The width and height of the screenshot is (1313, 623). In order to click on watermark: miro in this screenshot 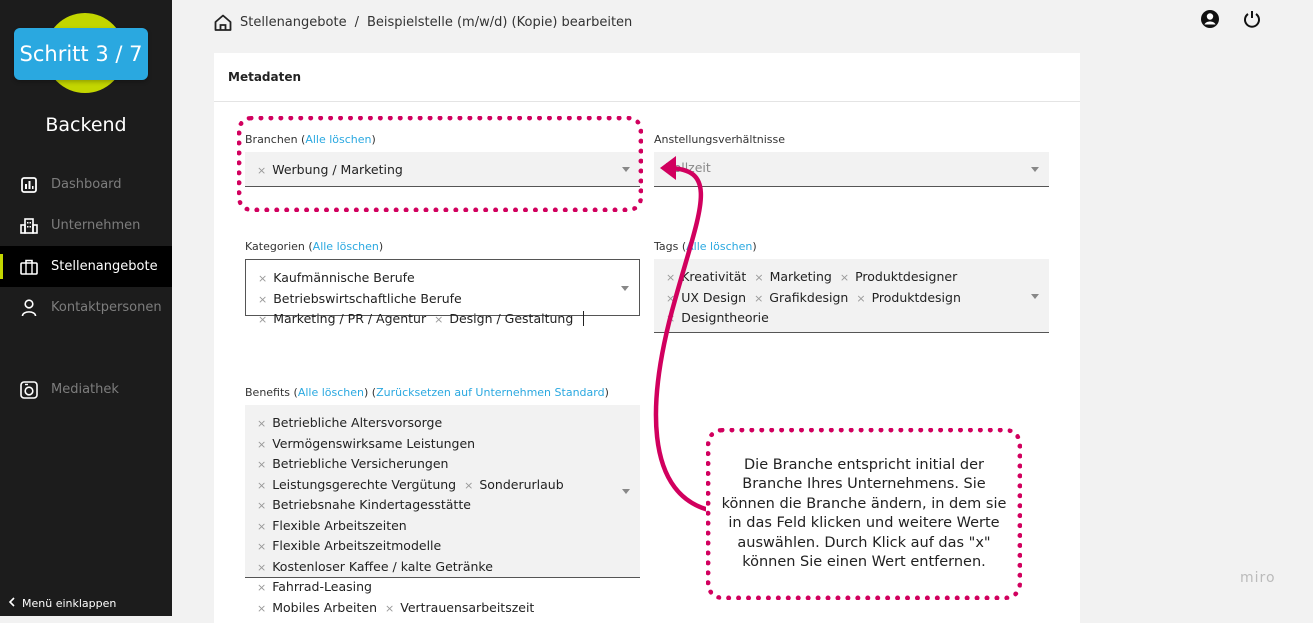, I will do `click(1258, 578)`.